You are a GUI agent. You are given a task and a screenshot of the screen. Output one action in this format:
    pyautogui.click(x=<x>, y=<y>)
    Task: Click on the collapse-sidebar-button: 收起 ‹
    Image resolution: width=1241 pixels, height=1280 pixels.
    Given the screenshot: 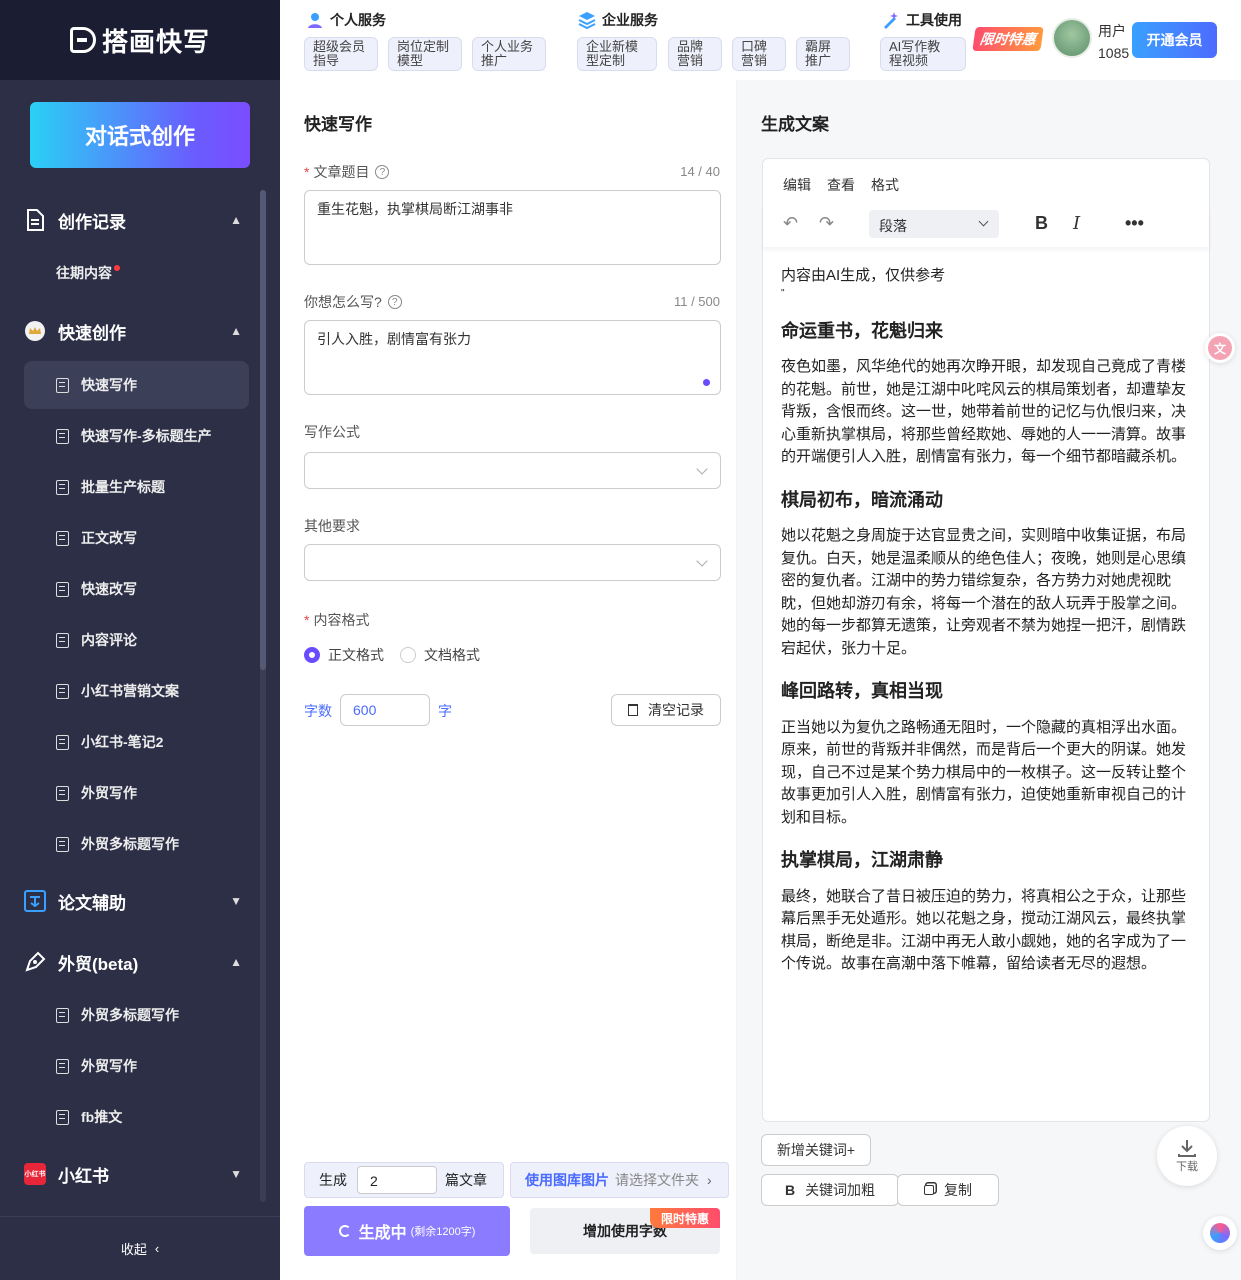 What is the action you would take?
    pyautogui.click(x=140, y=1248)
    